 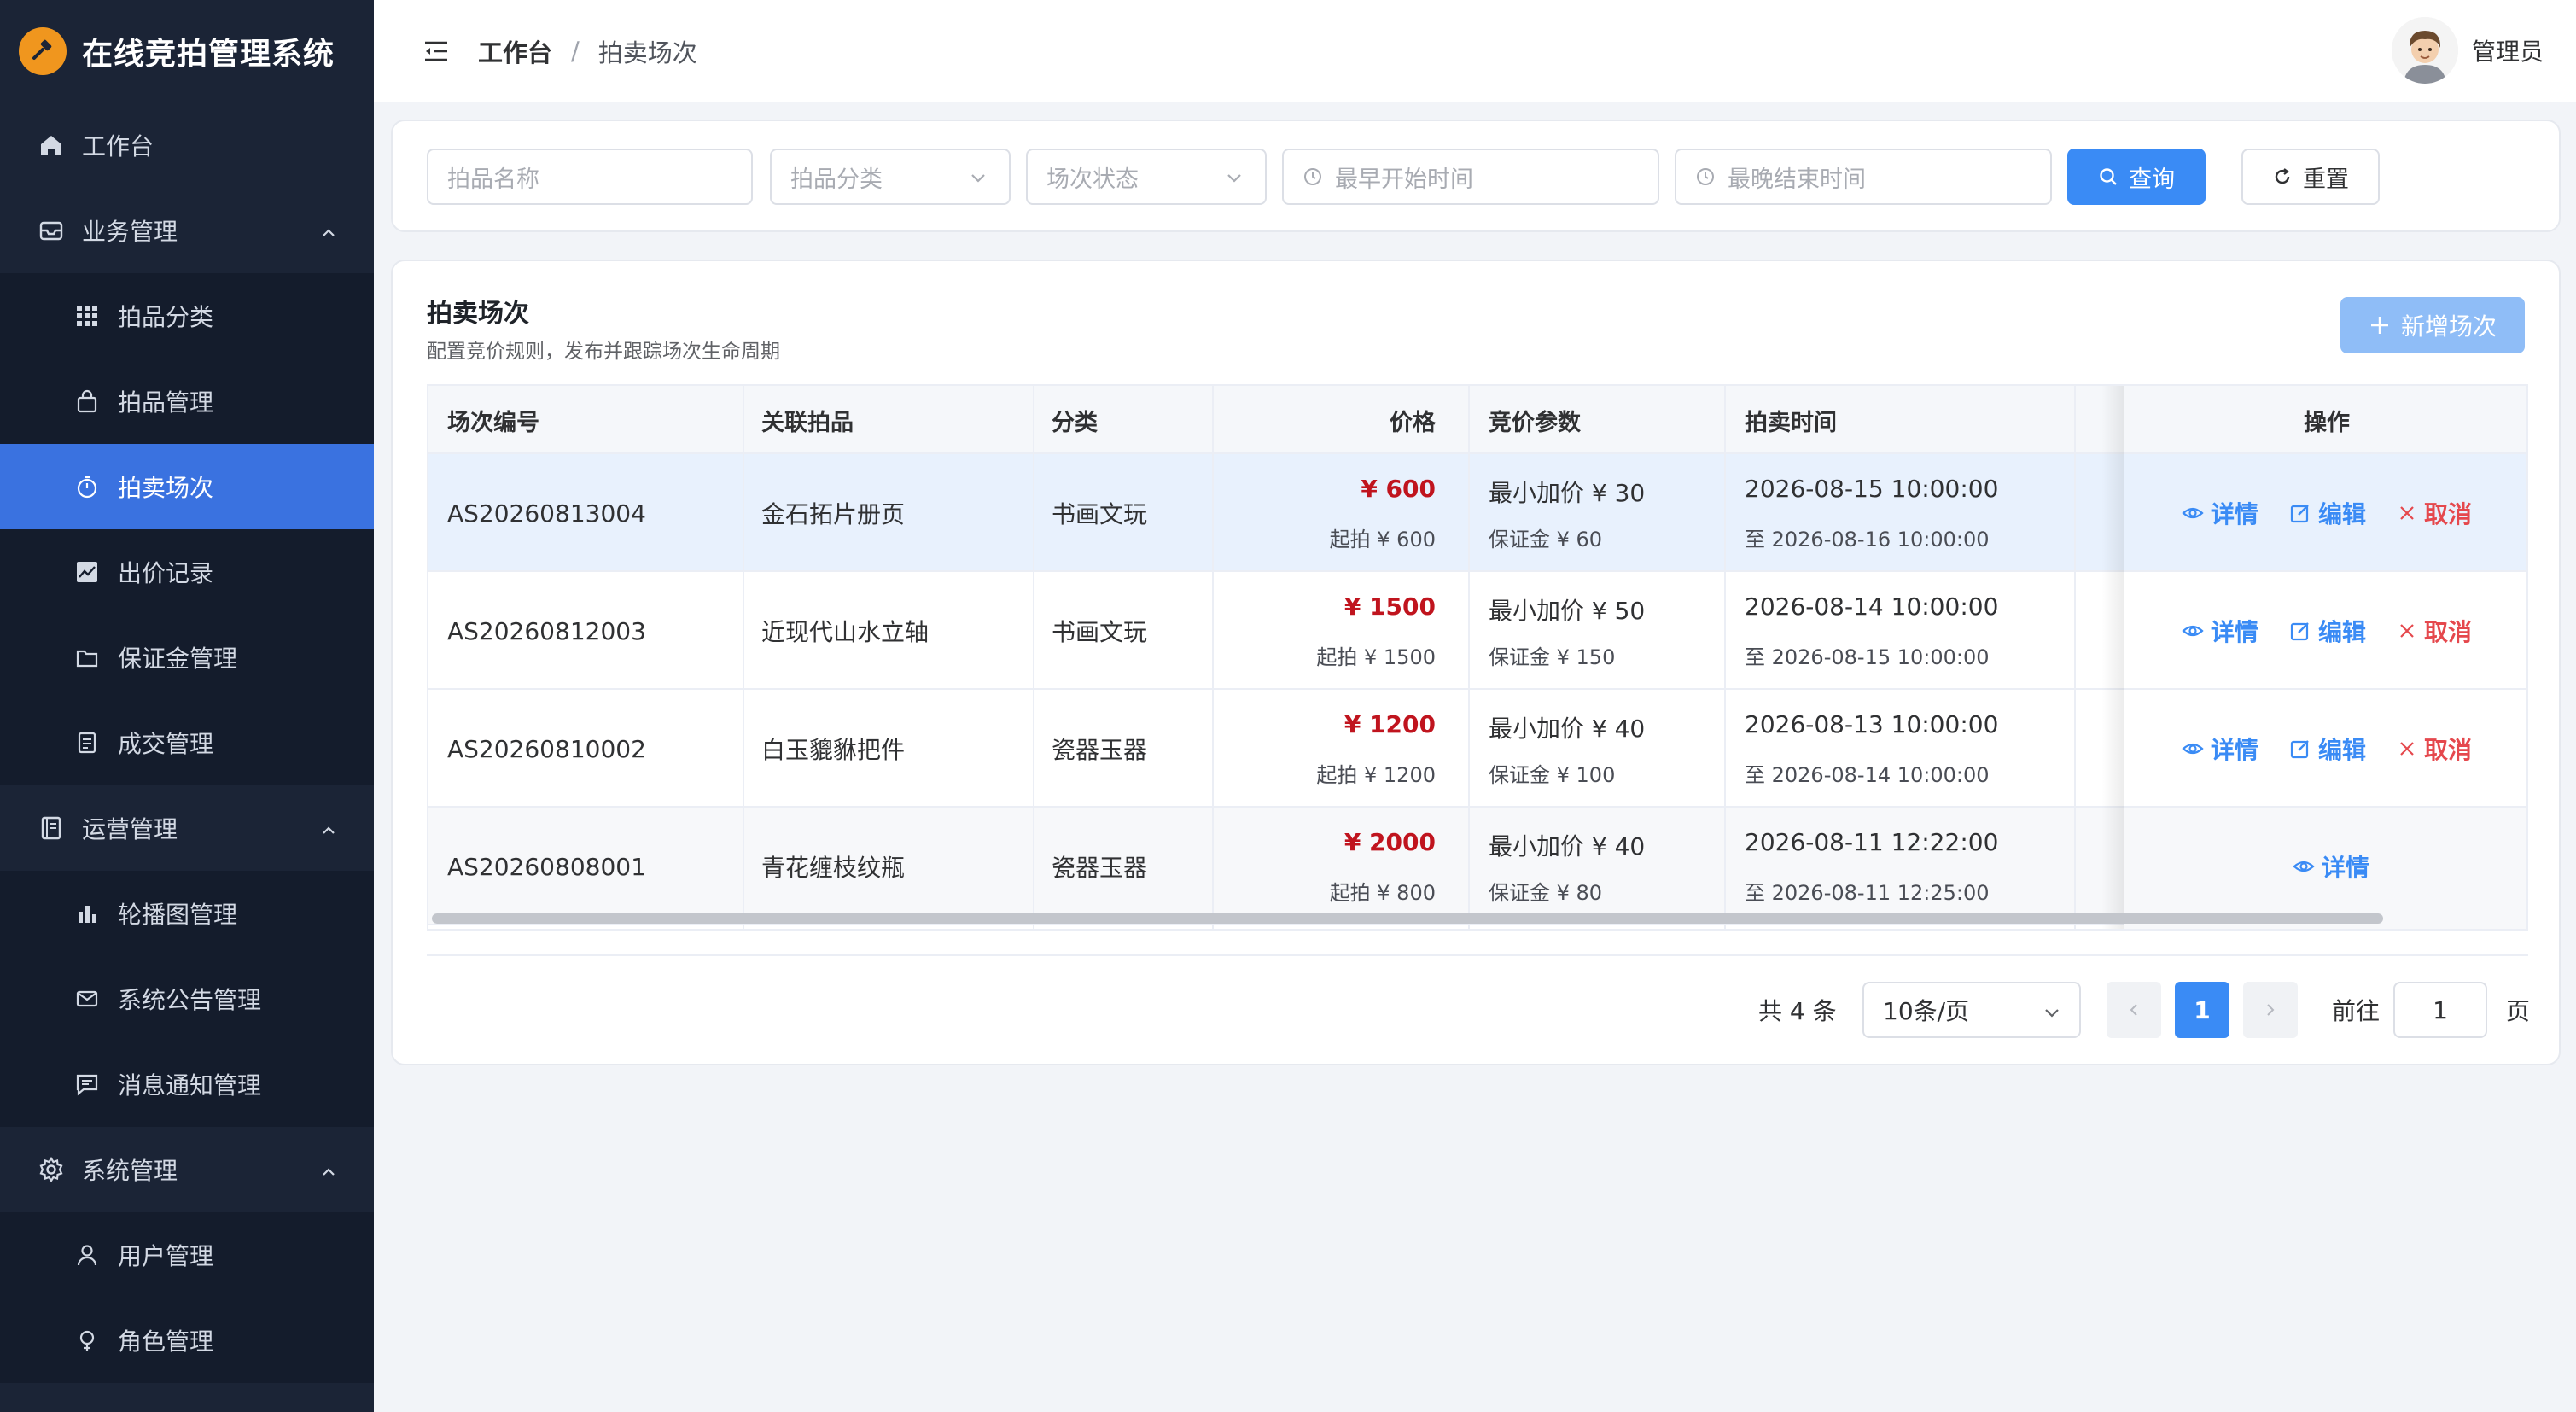 I want to click on page-suffix: 页, so click(x=2518, y=1011).